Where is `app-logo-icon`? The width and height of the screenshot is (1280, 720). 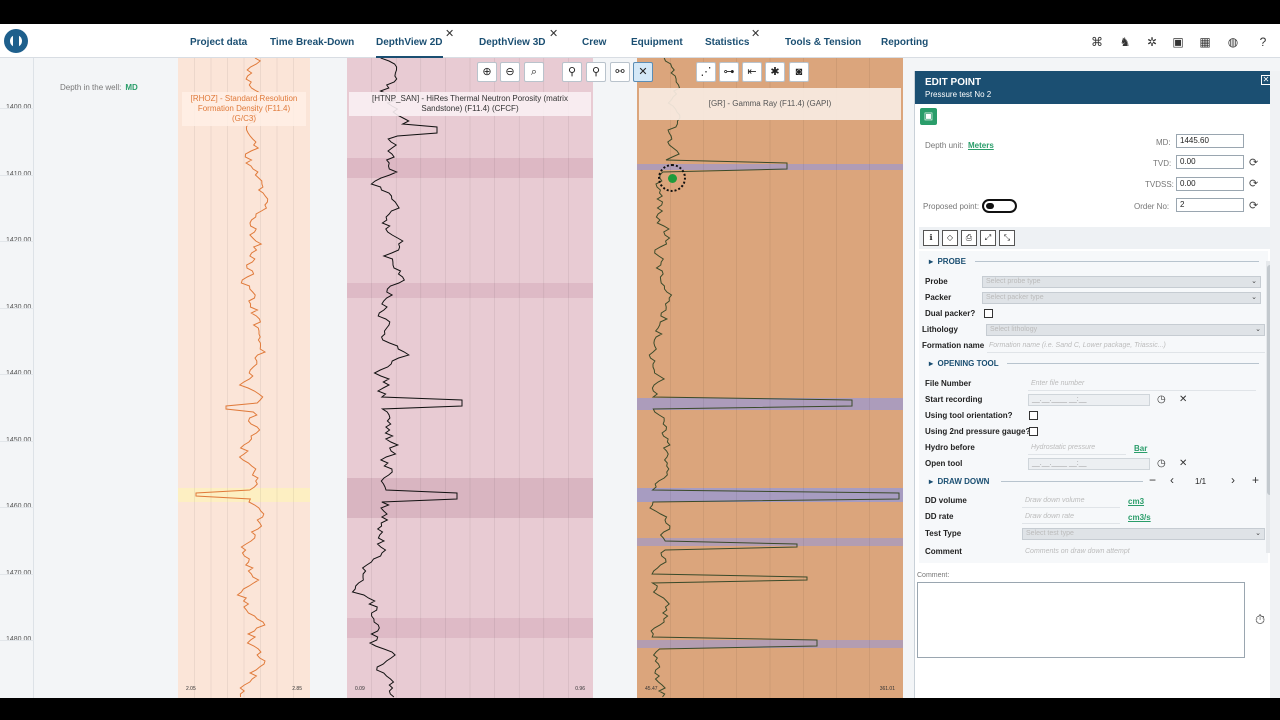
app-logo-icon is located at coordinates (16, 41).